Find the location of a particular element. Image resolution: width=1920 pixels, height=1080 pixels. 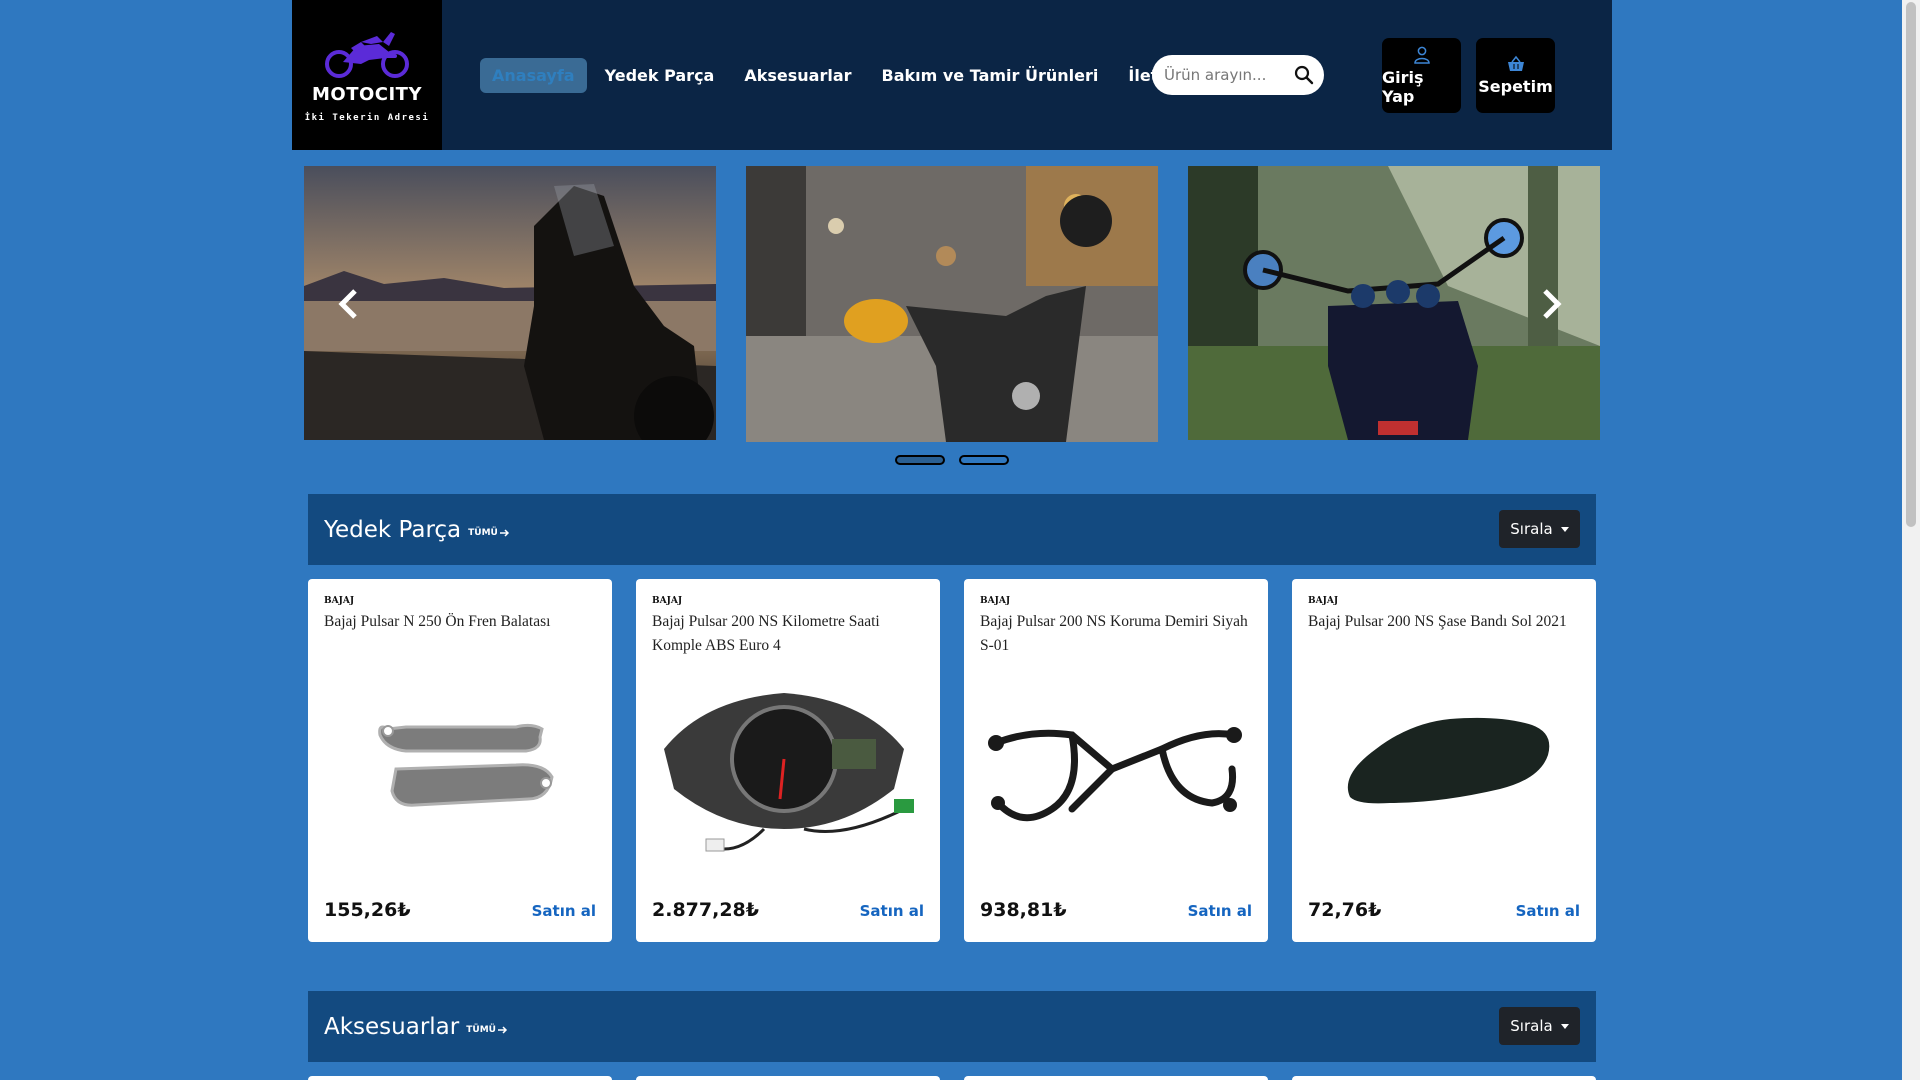

city-scooter-image is located at coordinates (952, 304).